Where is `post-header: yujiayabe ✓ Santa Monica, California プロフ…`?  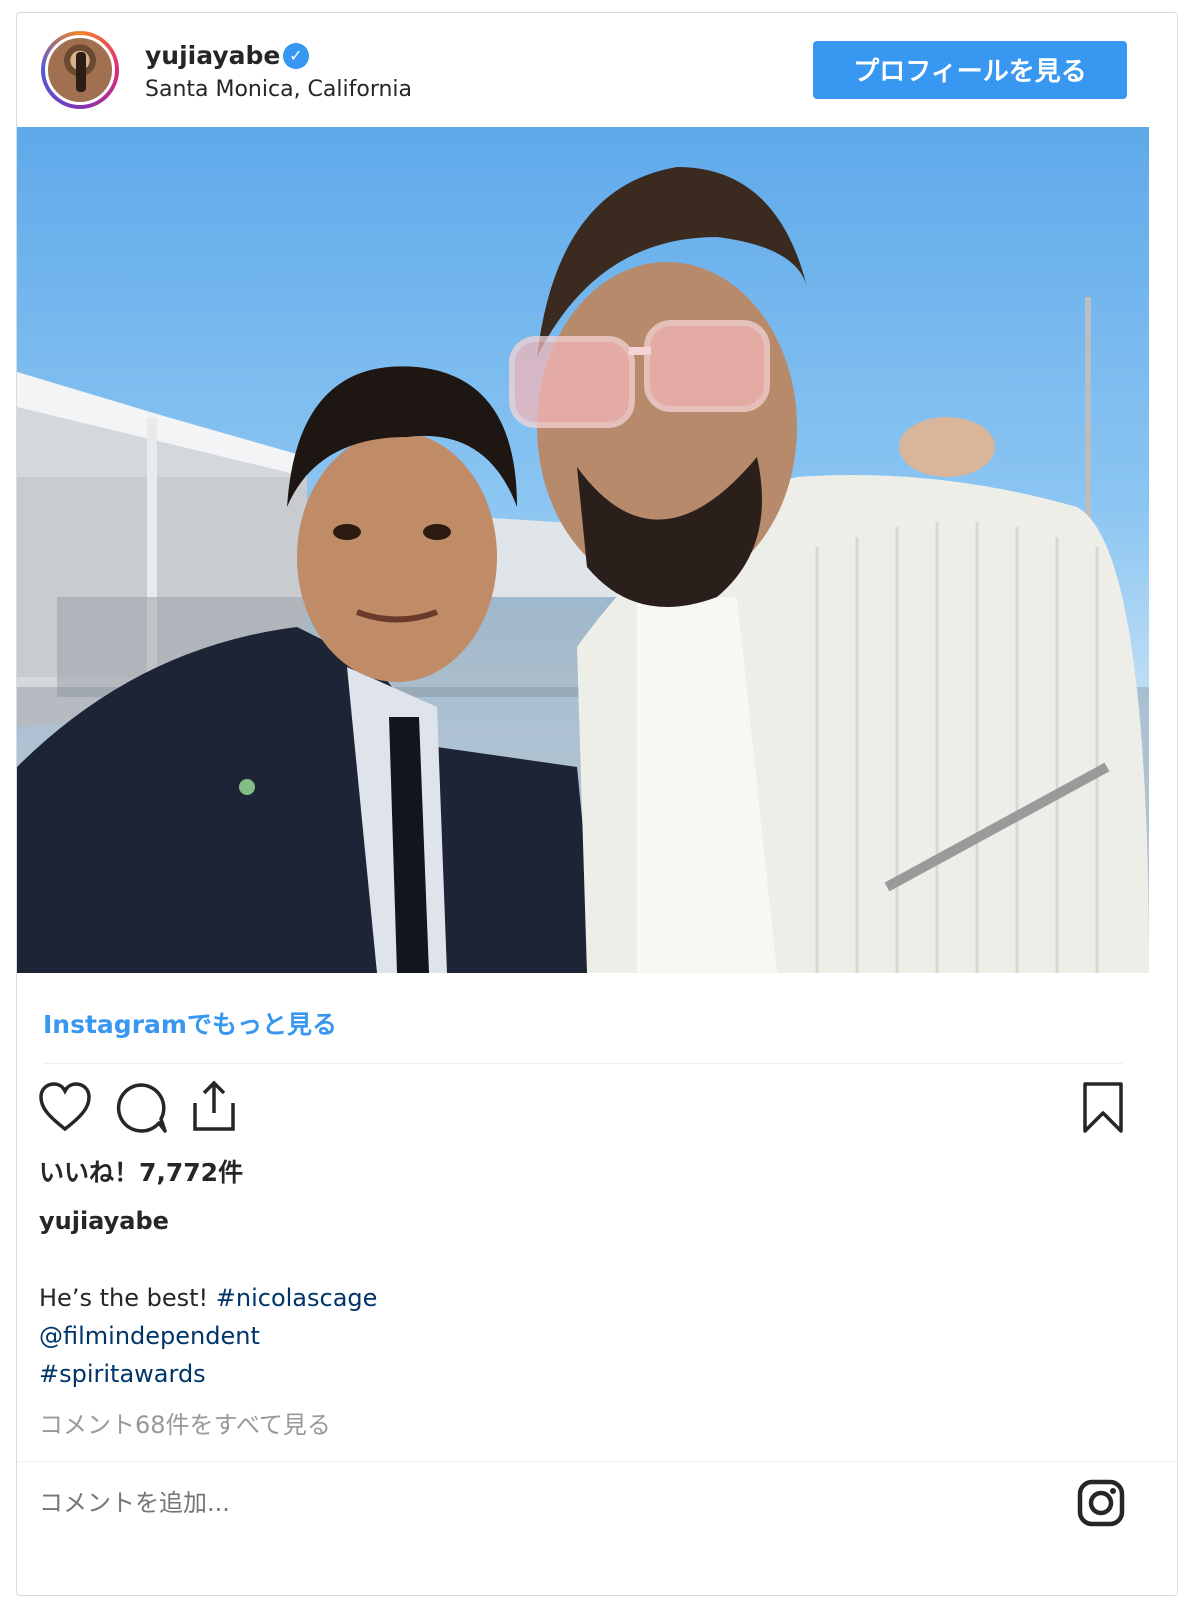 post-header: yujiayabe ✓ Santa Monica, California プロフ… is located at coordinates (597, 71).